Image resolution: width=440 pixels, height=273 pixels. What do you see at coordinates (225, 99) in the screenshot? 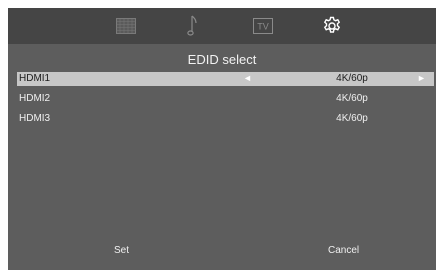
I see `list-item-hdmi2: HDMI2 4K/60p` at bounding box center [225, 99].